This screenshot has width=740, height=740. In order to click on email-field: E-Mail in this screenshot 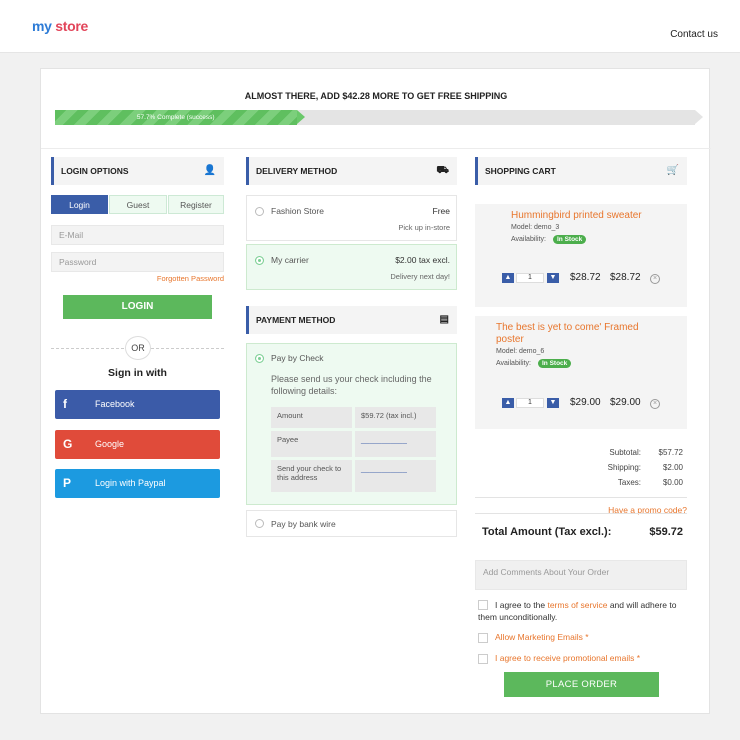, I will do `click(137, 235)`.